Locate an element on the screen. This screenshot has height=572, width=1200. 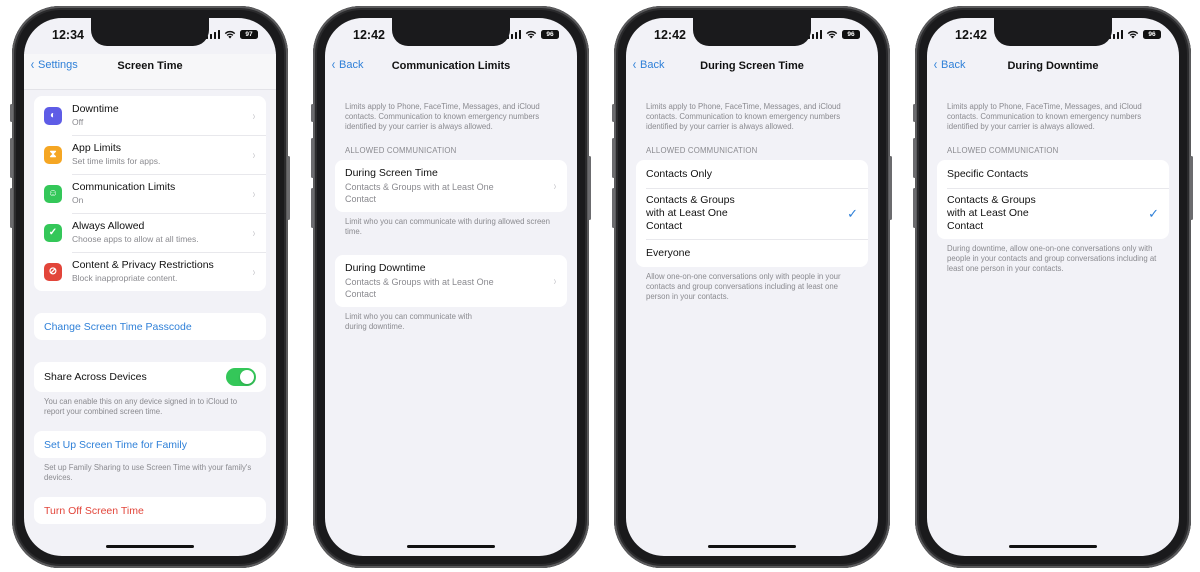
checkmark-shield-icon: ✓ is located at coordinates (53, 232).